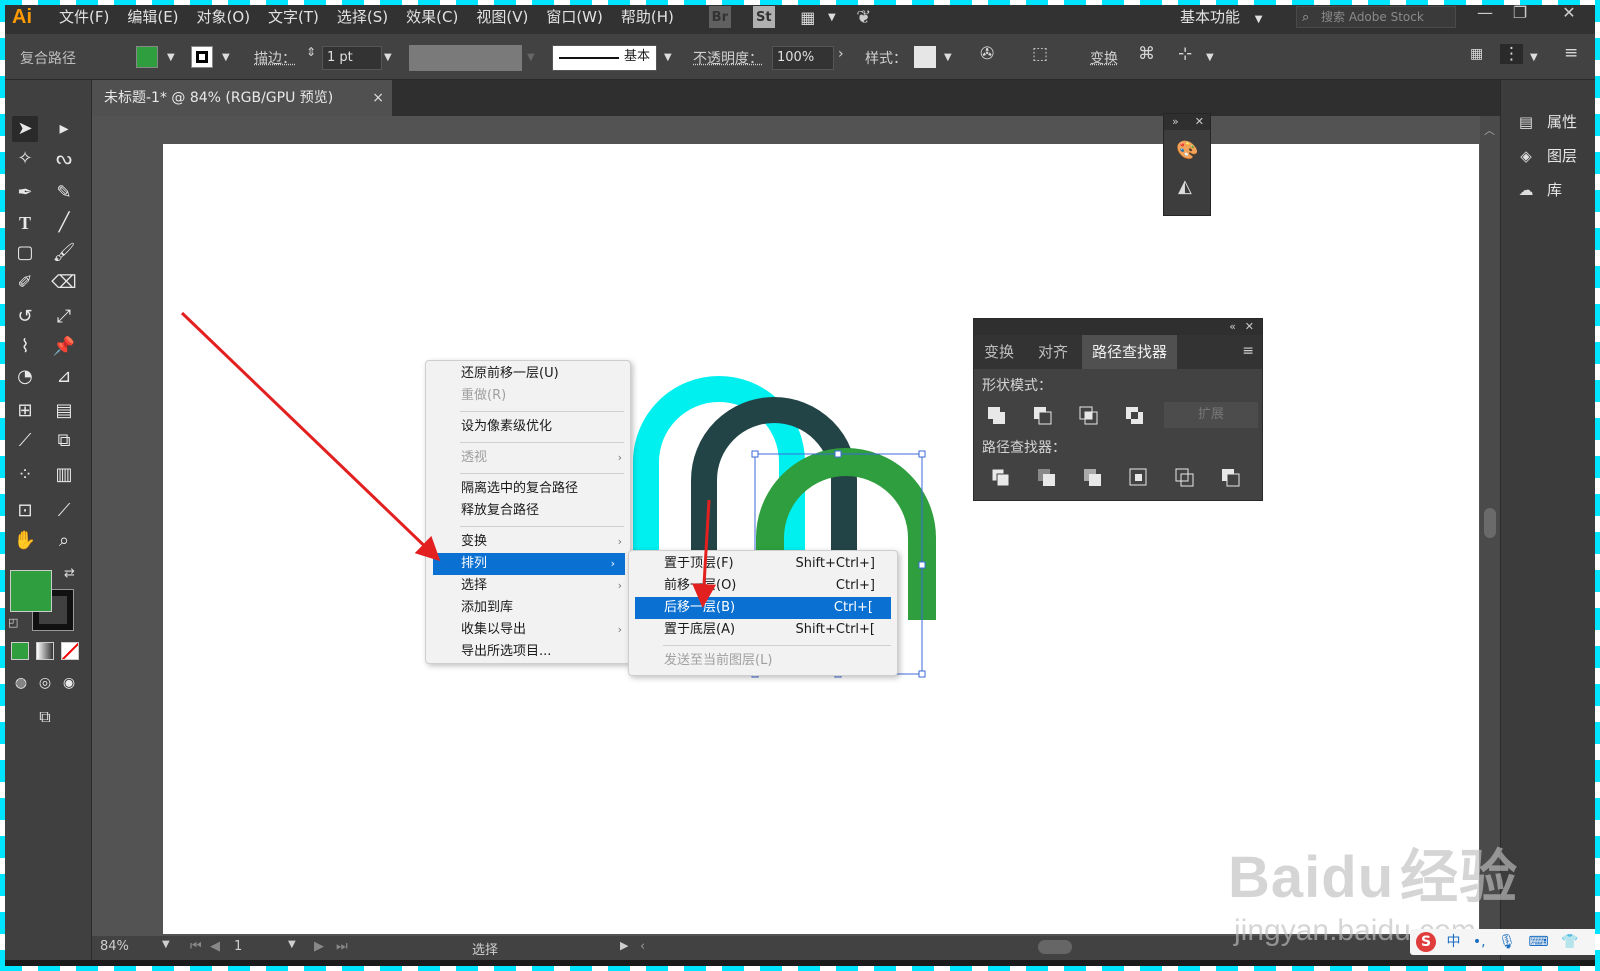  What do you see at coordinates (114, 946) in the screenshot?
I see `zoom-level: 84%` at bounding box center [114, 946].